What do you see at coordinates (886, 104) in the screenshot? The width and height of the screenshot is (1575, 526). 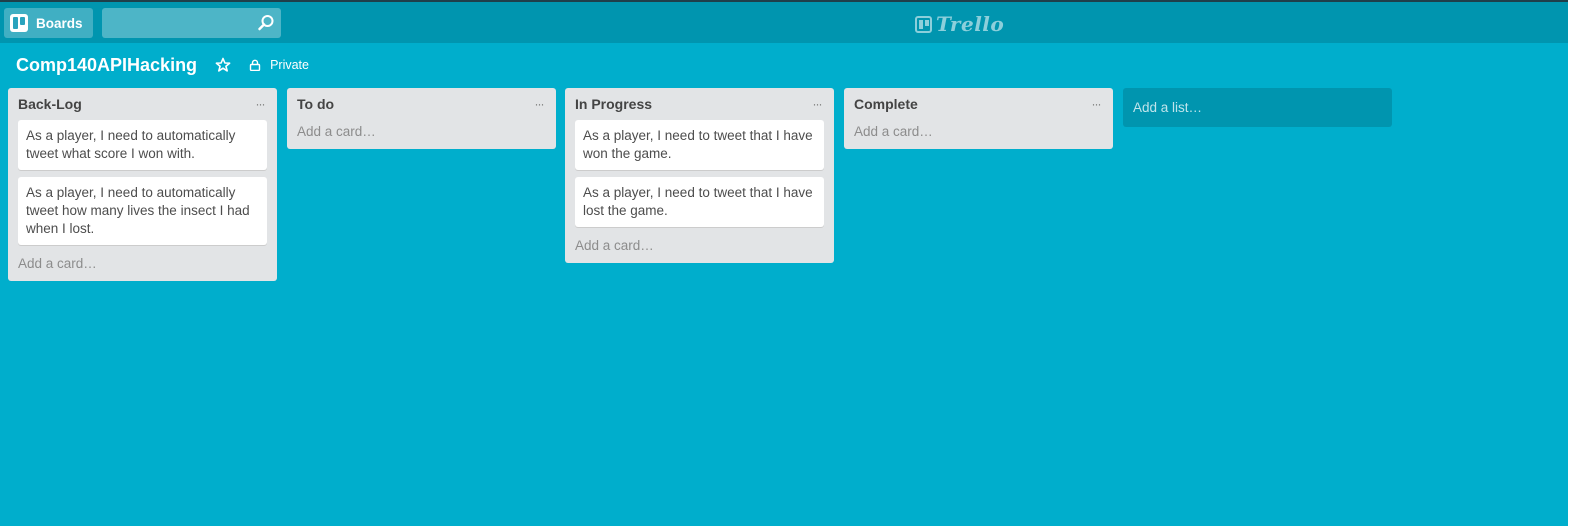 I see `list-title: Complete` at bounding box center [886, 104].